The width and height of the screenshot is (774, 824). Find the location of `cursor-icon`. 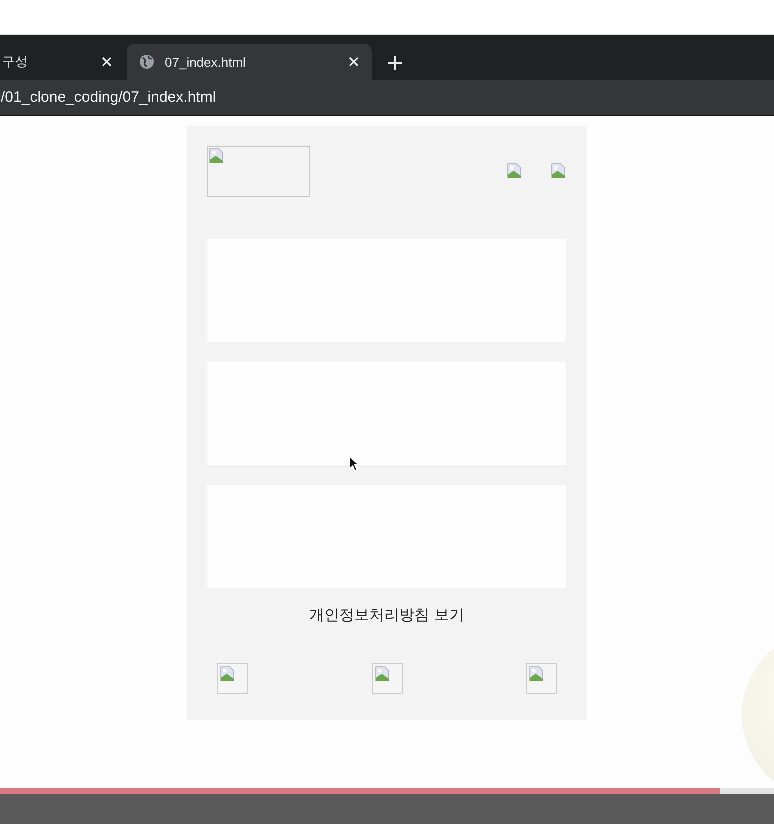

cursor-icon is located at coordinates (354, 464).